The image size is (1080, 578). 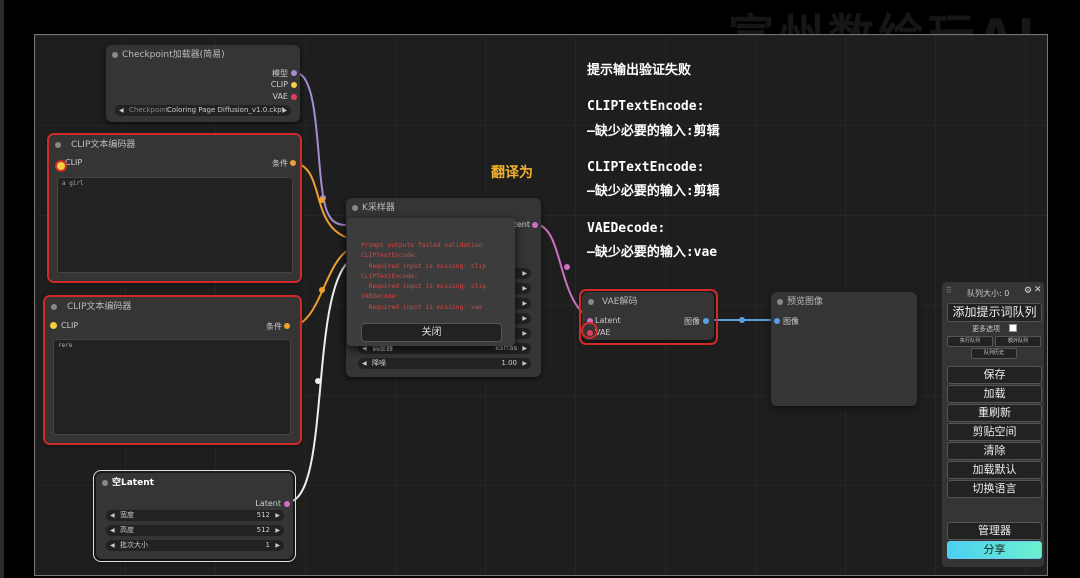 I want to click on queue-size-label: 队列大小: 0, so click(x=988, y=293).